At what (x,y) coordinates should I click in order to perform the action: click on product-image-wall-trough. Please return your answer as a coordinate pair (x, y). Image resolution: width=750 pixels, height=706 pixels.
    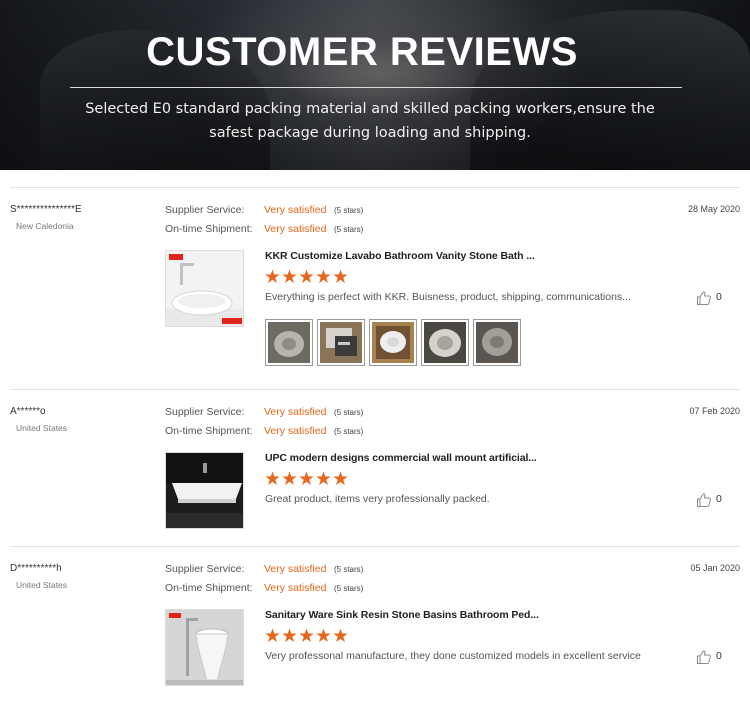
    Looking at the image, I should click on (204, 490).